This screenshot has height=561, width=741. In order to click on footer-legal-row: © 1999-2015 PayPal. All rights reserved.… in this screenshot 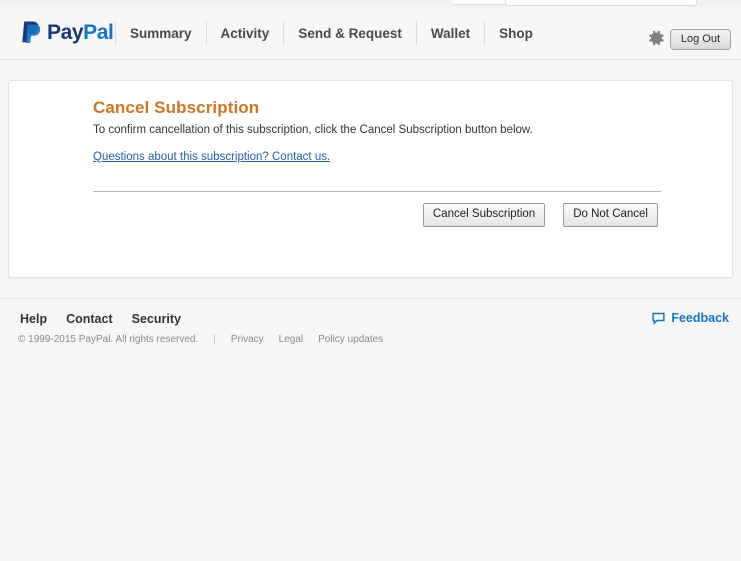, I will do `click(200, 339)`.